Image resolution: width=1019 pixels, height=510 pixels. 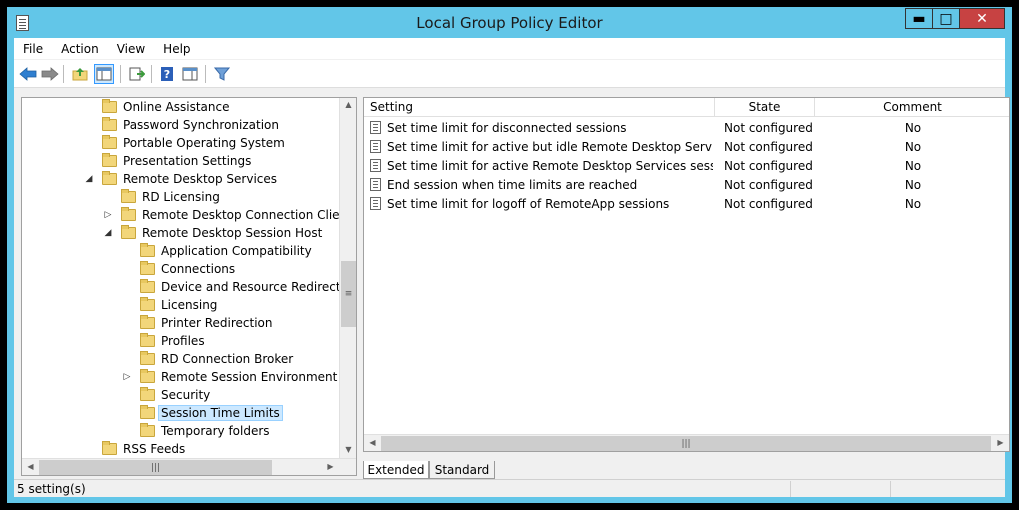 What do you see at coordinates (30, 466) in the screenshot?
I see `scroll-left-arrow-icon: ◀` at bounding box center [30, 466].